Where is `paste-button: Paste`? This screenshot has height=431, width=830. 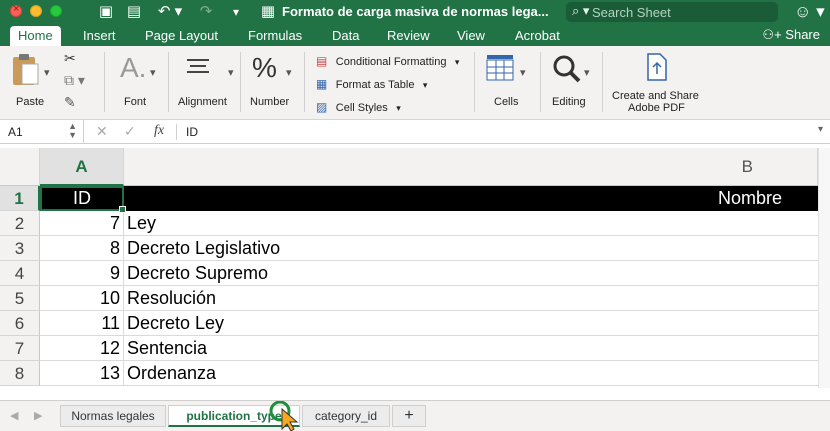
paste-button: Paste is located at coordinates (30, 82).